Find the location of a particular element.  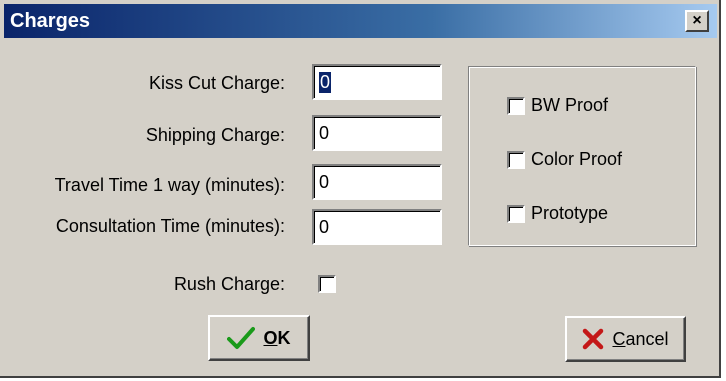

shipping-charge-value: 0 is located at coordinates (324, 133).